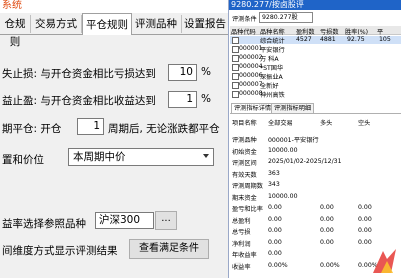 This screenshot has height=278, width=401. What do you see at coordinates (182, 72) in the screenshot?
I see `stop-loss-input: 10` at bounding box center [182, 72].